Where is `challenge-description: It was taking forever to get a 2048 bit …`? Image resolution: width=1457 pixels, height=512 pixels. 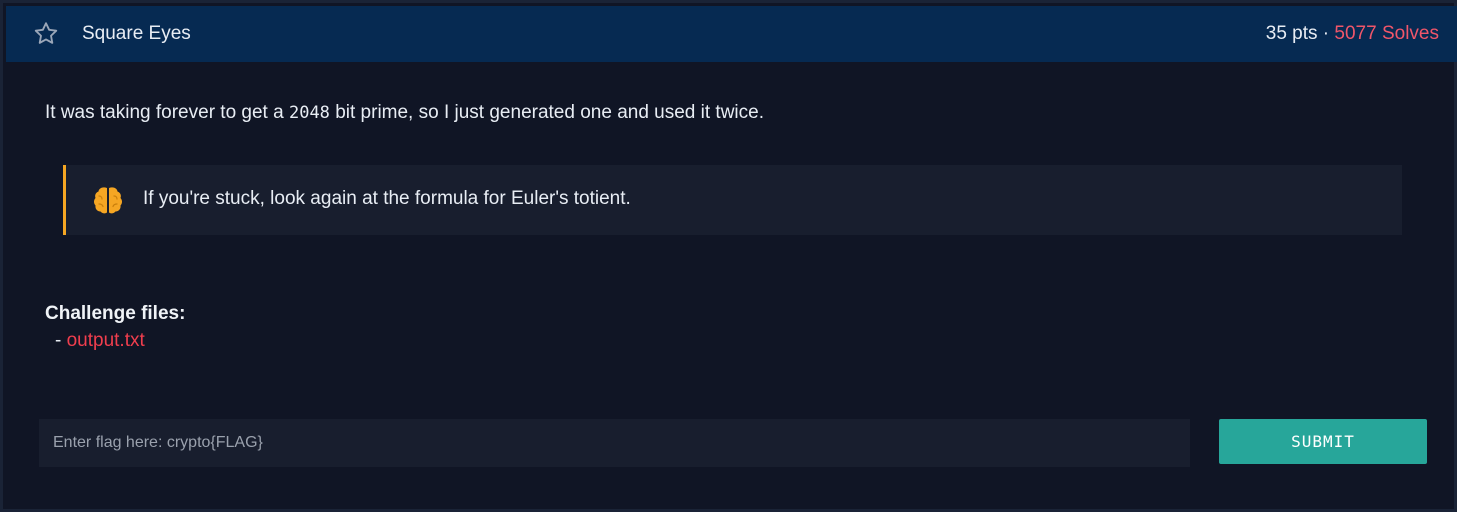 challenge-description: It was taking forever to get a 2048 bit … is located at coordinates (404, 113).